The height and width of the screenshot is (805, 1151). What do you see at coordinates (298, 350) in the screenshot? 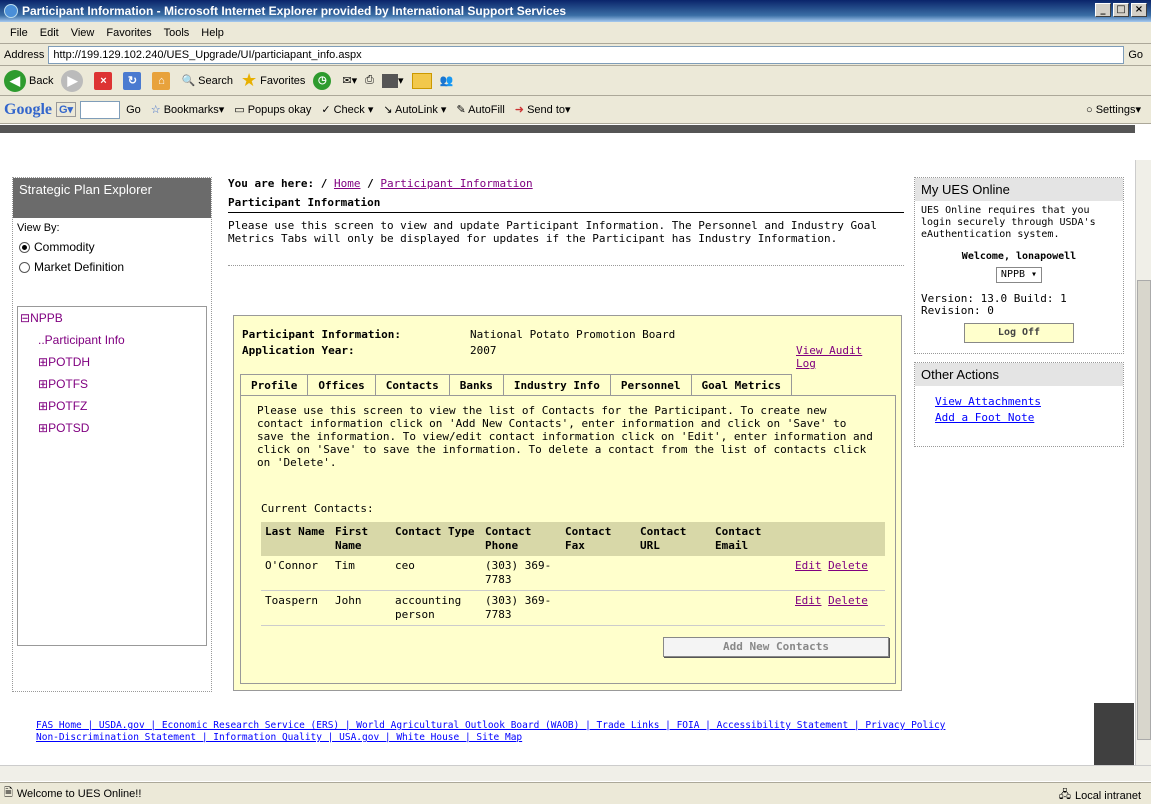
I see `year-label: Application Year:` at bounding box center [298, 350].